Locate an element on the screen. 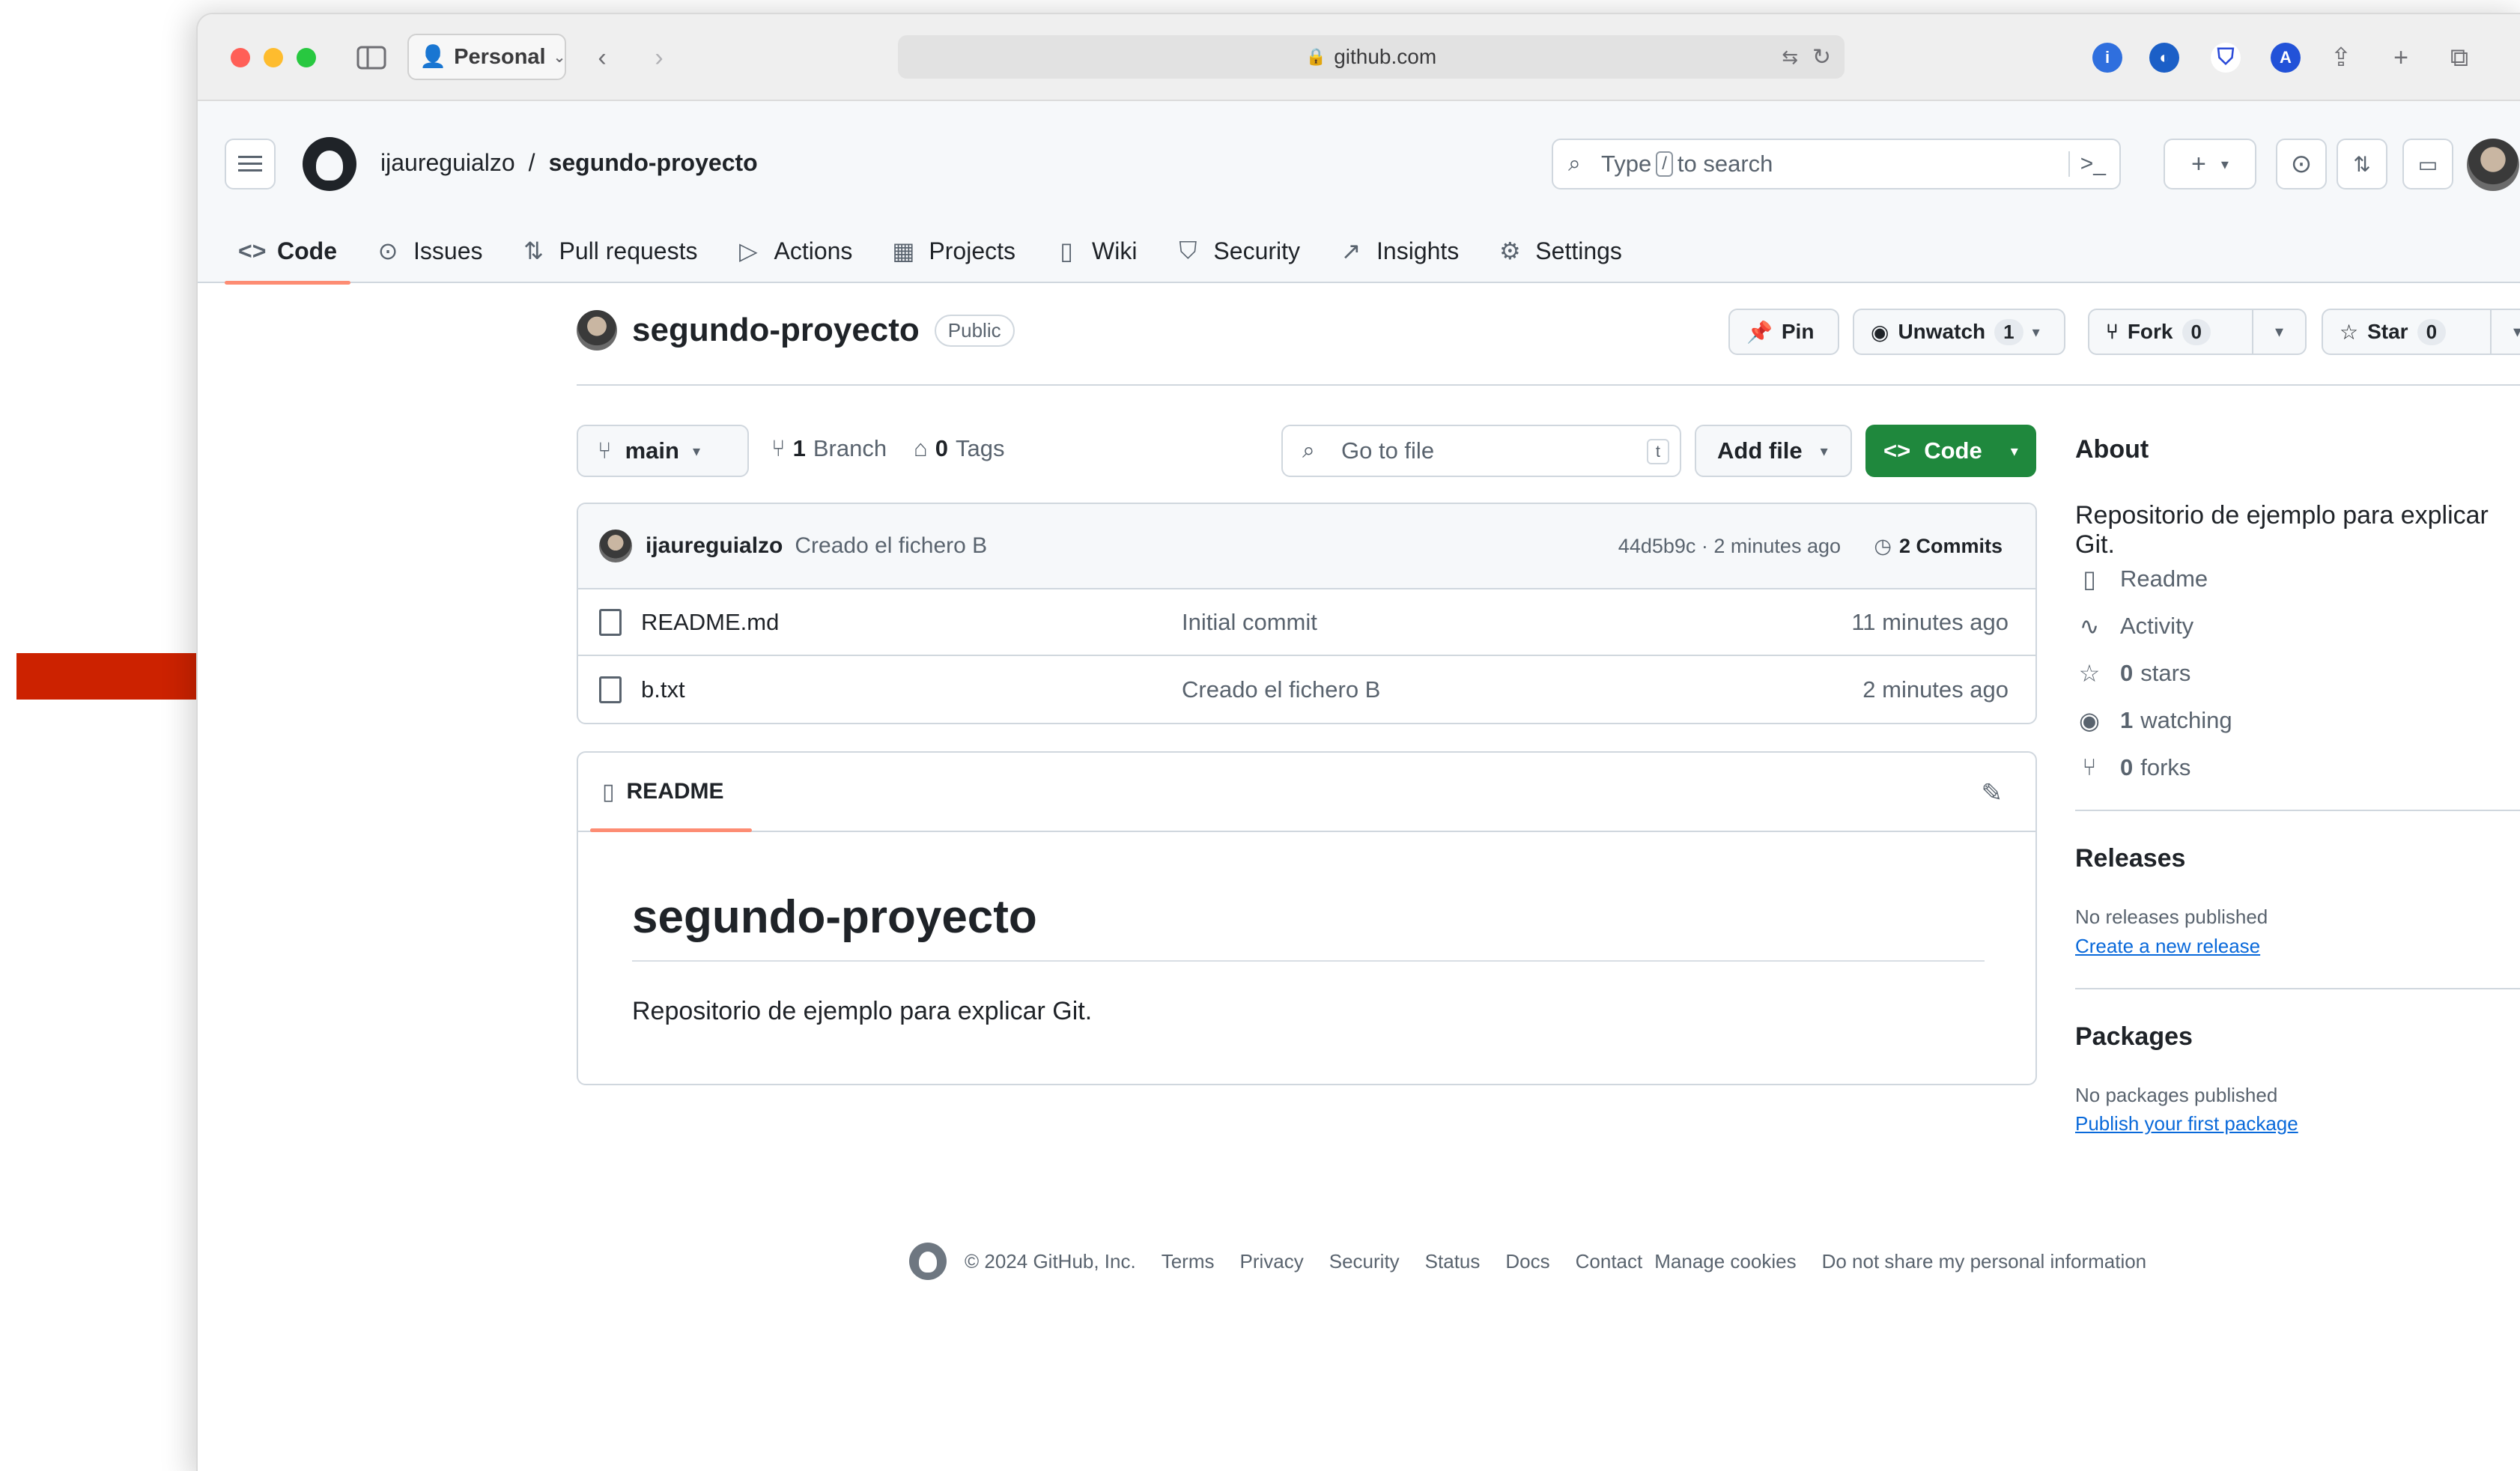 The height and width of the screenshot is (1471, 2520). book-icon: ▯ is located at coordinates (2089, 579).